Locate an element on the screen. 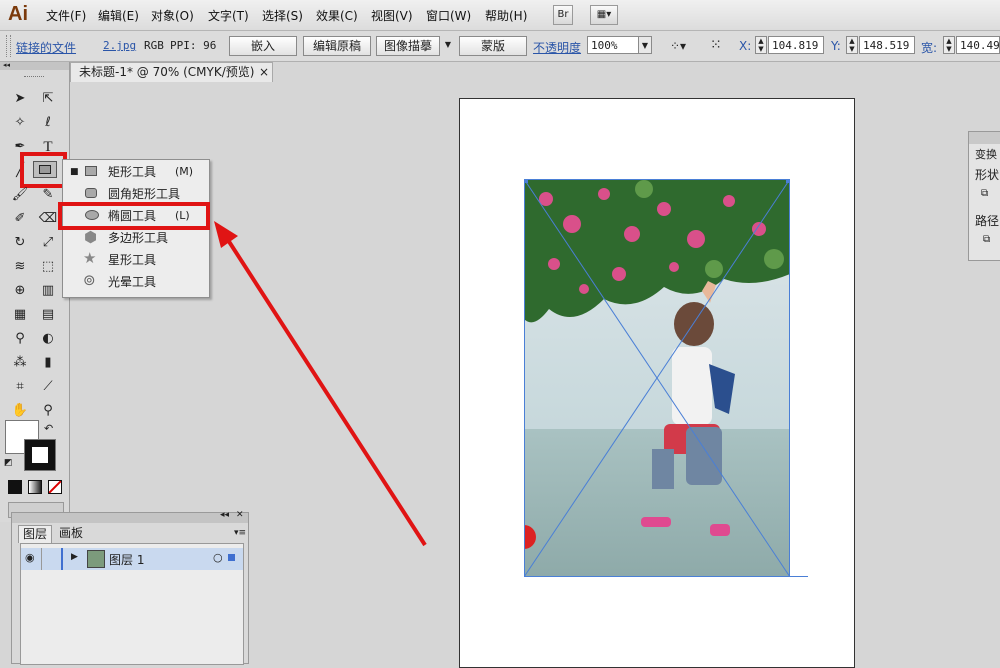 This screenshot has height=668, width=1000. layers-list: ◉ ▶ 图层 1 ○ is located at coordinates (132, 604).